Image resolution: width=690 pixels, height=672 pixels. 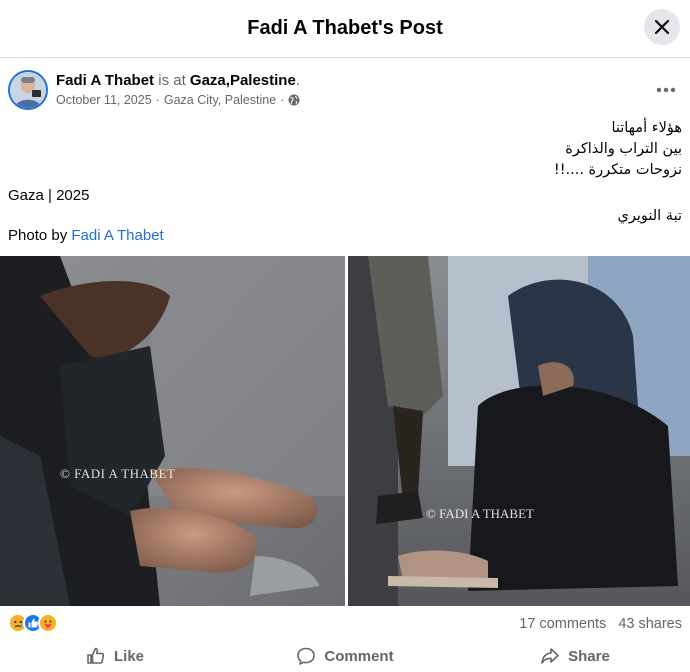 I want to click on photo-credit: Photo by Fadi A Thabet, so click(x=86, y=235).